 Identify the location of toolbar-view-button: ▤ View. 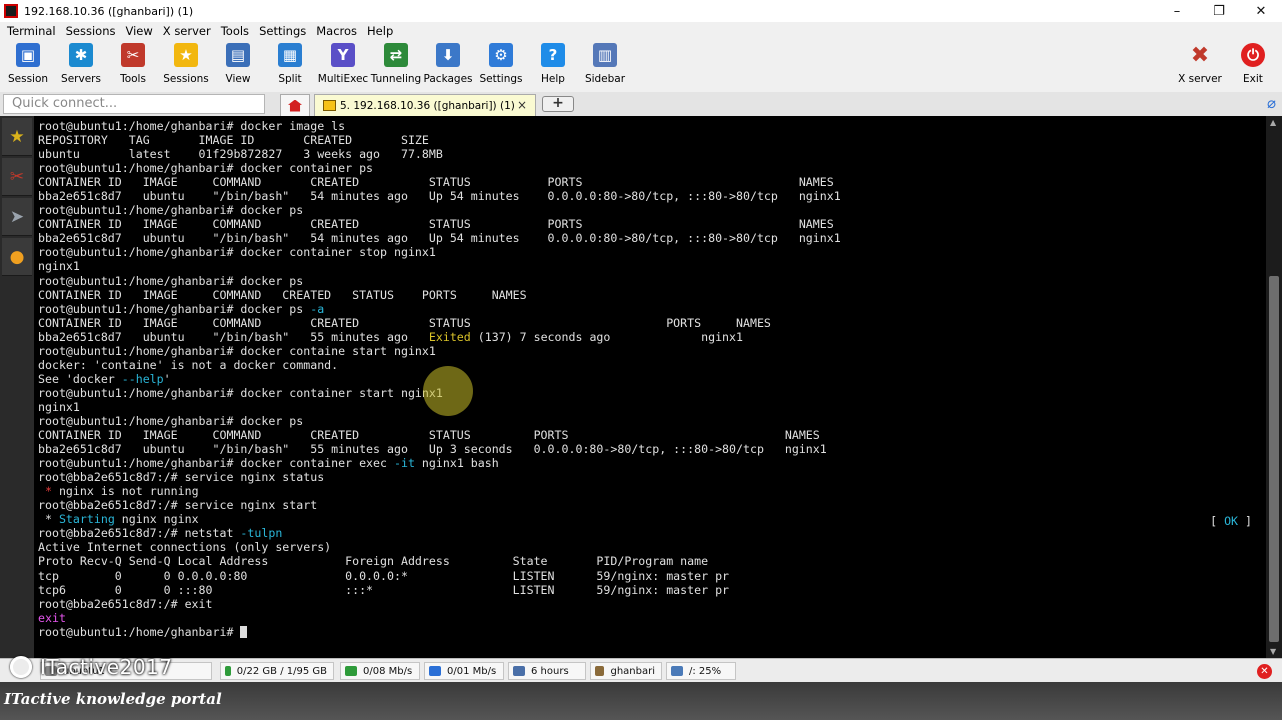
(238, 65).